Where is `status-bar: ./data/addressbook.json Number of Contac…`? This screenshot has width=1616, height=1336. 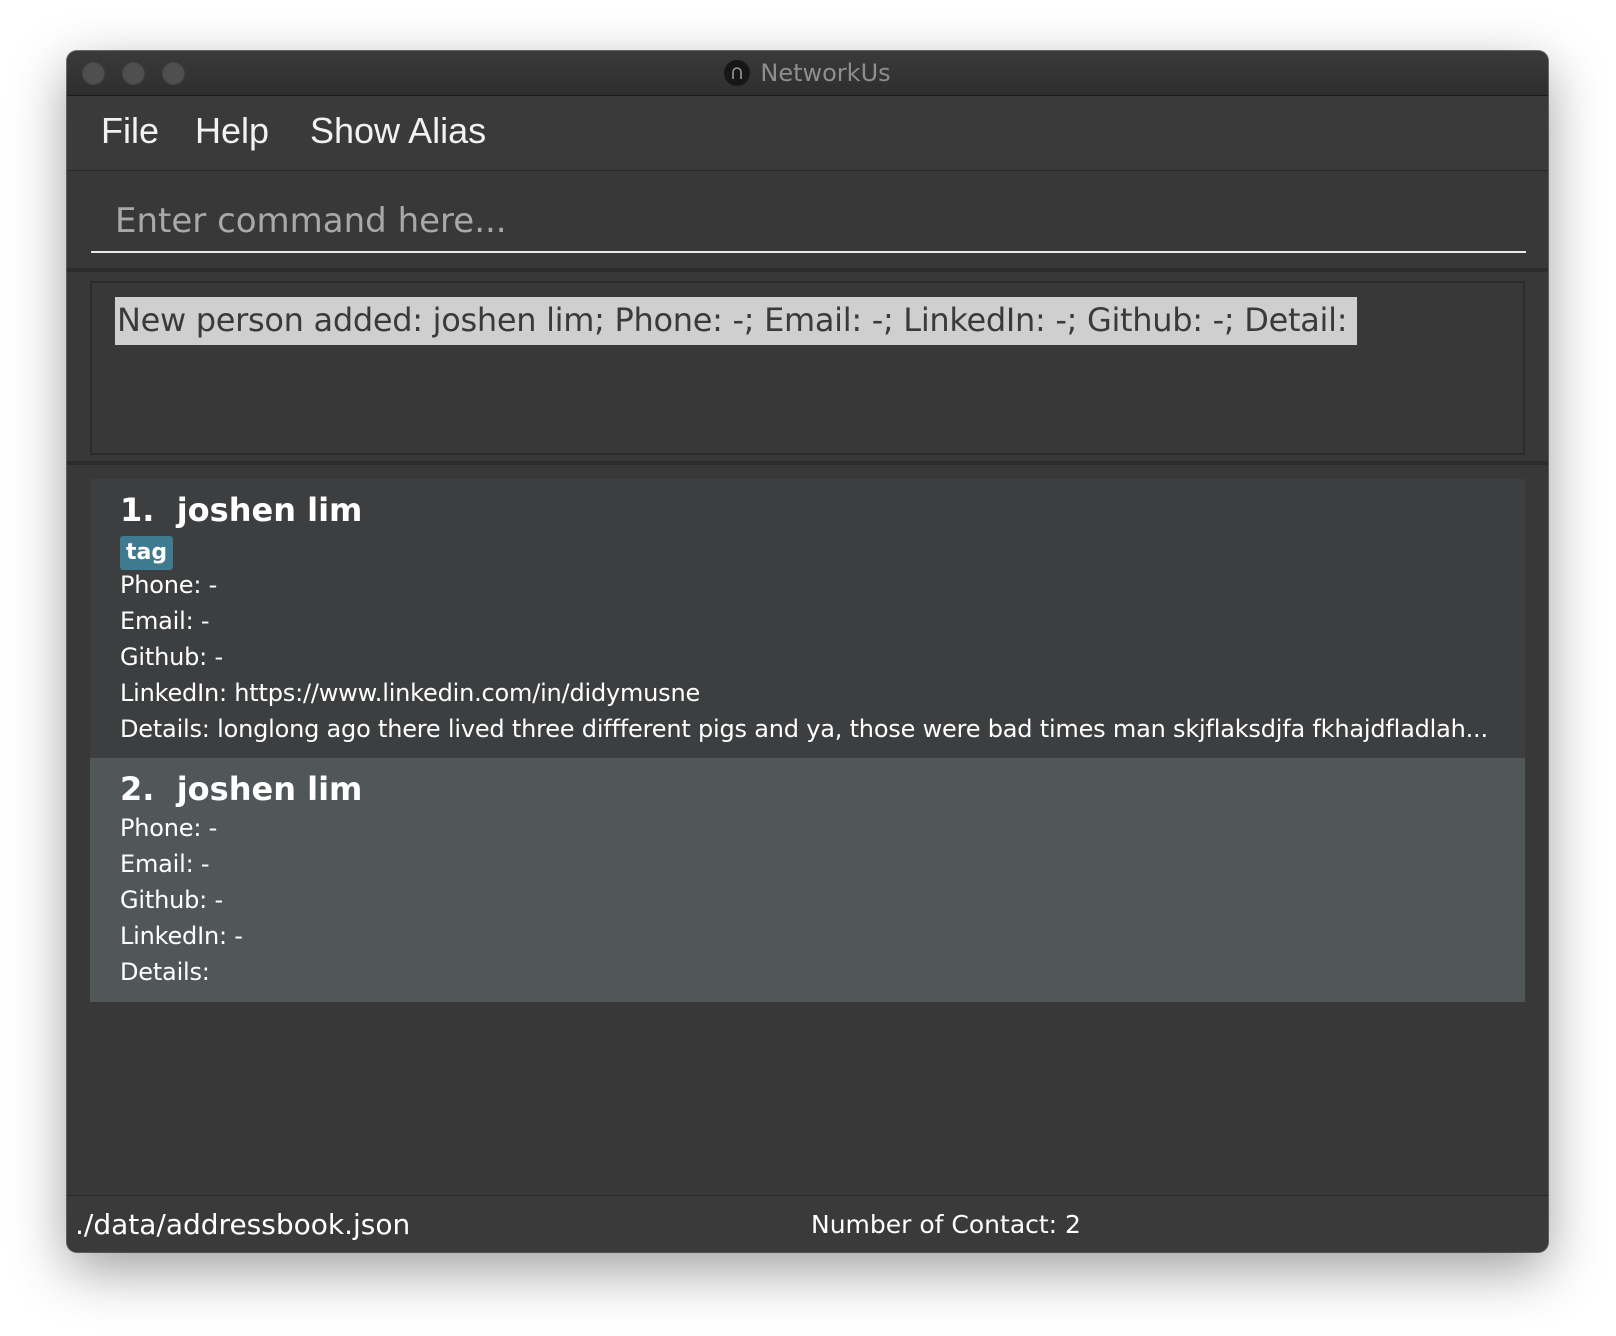 status-bar: ./data/addressbook.json Number of Contac… is located at coordinates (807, 1223).